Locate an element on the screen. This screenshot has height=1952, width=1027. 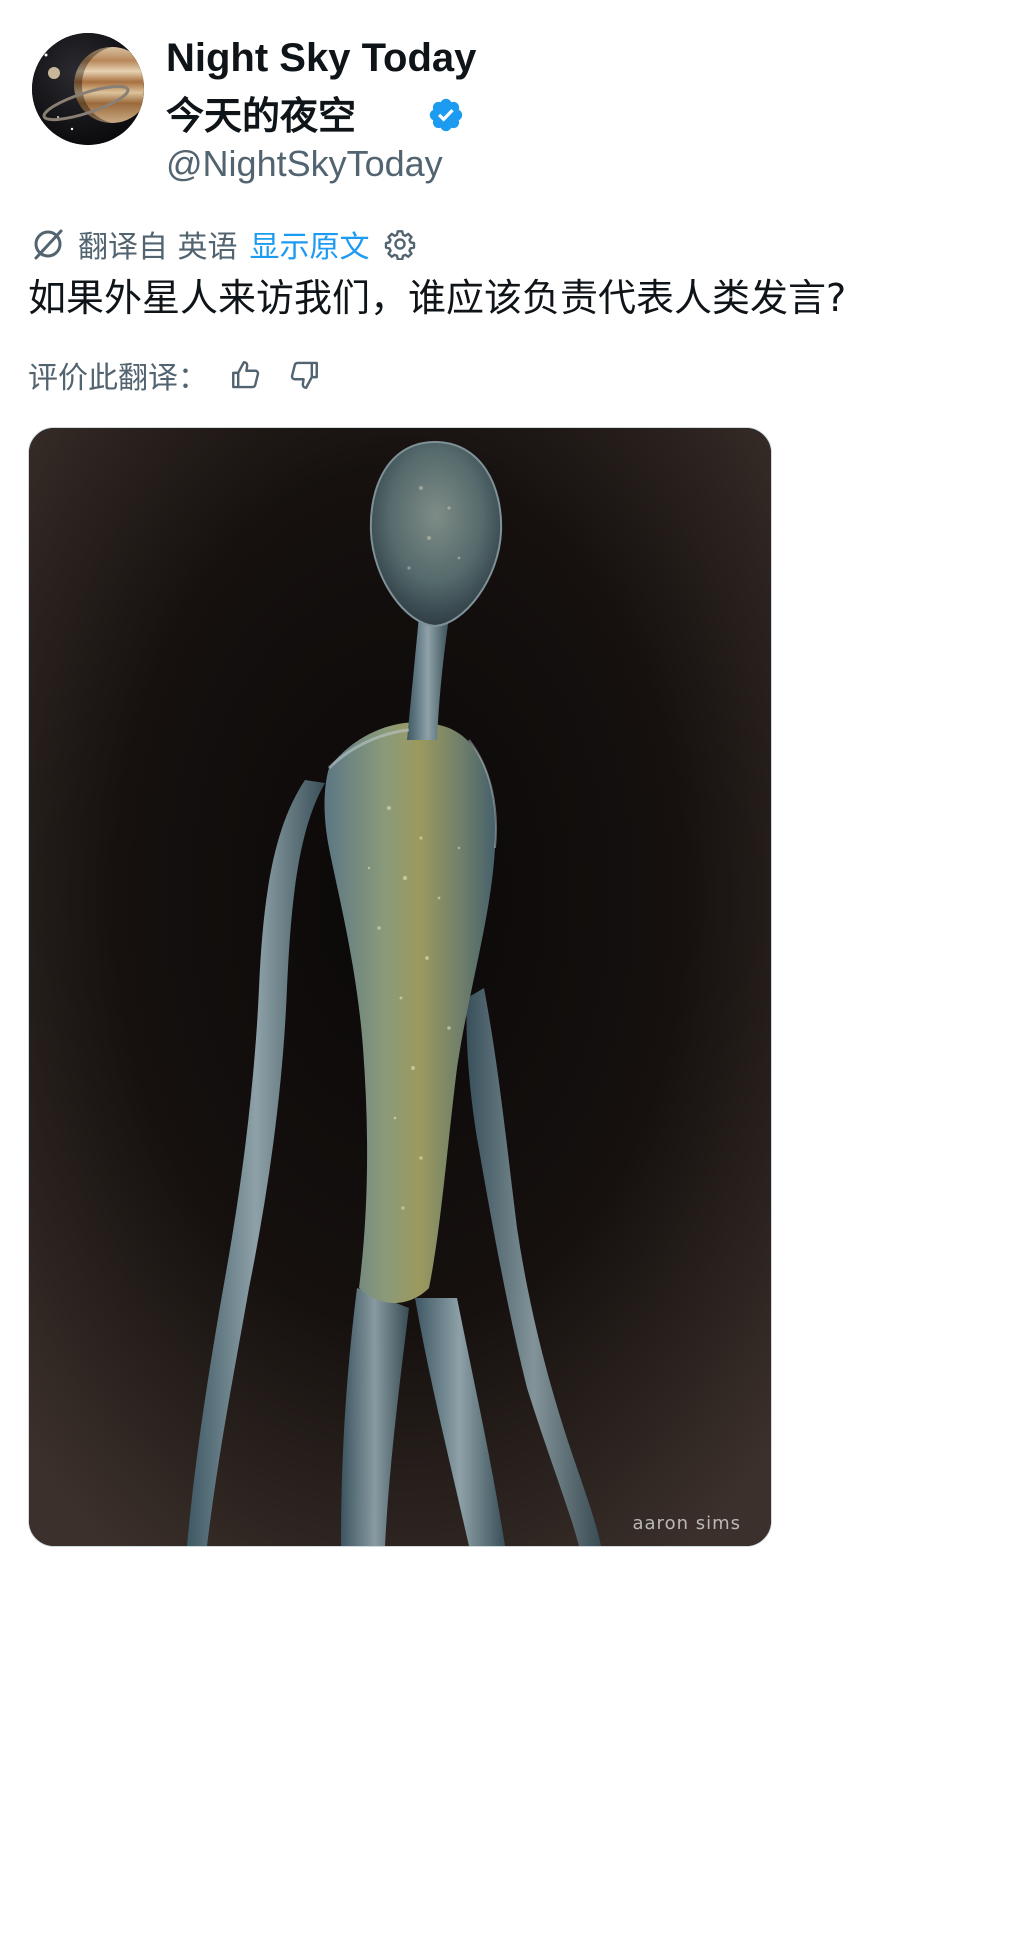
artist-signature: aaron sims is located at coordinates (686, 1523).